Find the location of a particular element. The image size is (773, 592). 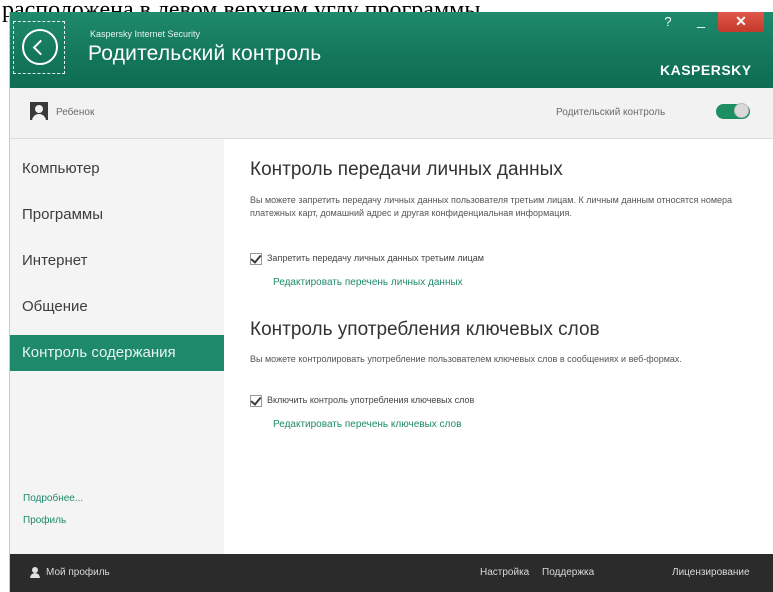

child-avatar-icon is located at coordinates (39, 111).